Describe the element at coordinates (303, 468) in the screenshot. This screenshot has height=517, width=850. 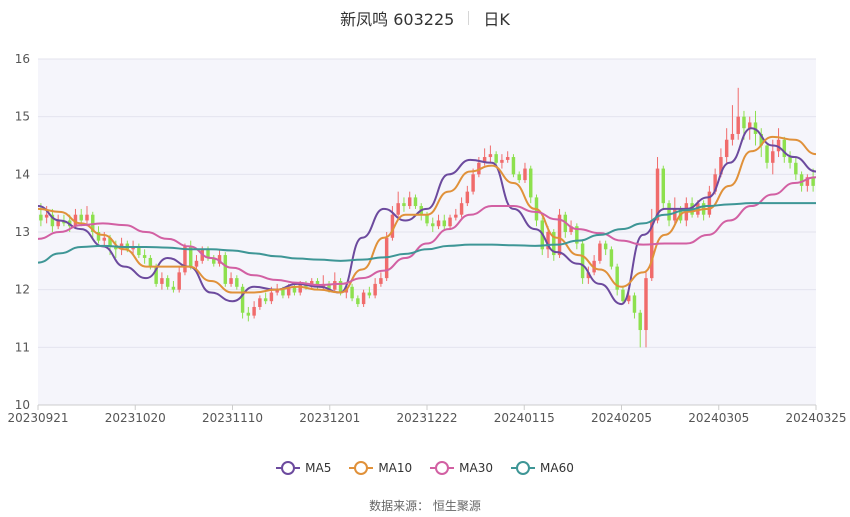
I see `legend-item-ma5: MA5` at that location.